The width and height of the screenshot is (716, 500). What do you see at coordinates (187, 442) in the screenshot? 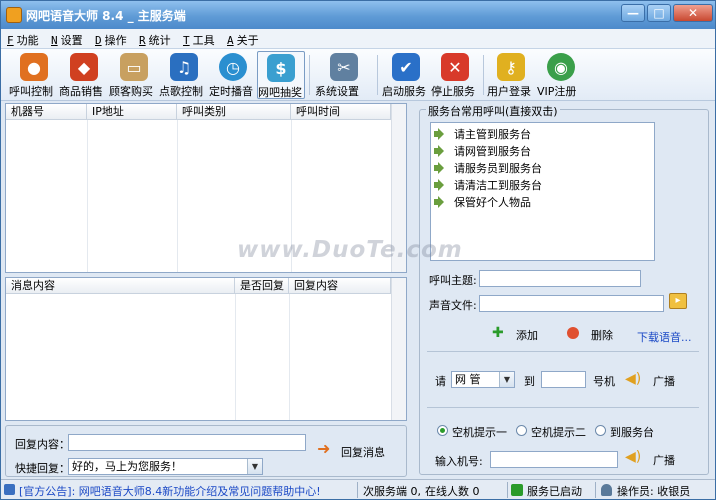
I see `reply-content-input` at bounding box center [187, 442].